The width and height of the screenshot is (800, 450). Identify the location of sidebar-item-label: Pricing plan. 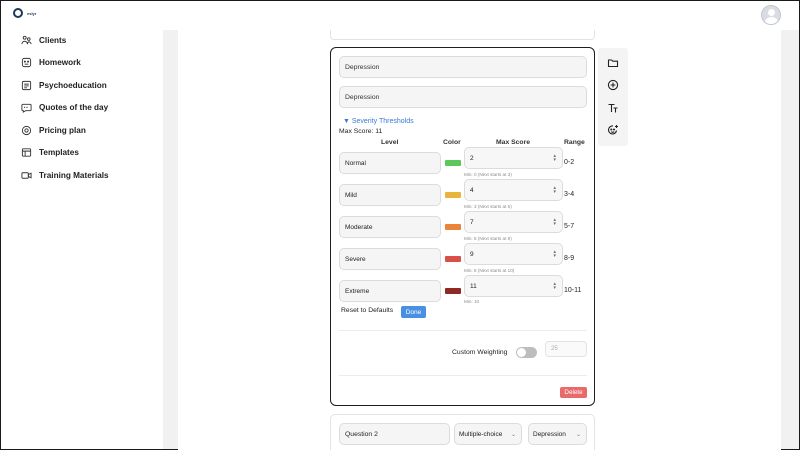
(62, 130).